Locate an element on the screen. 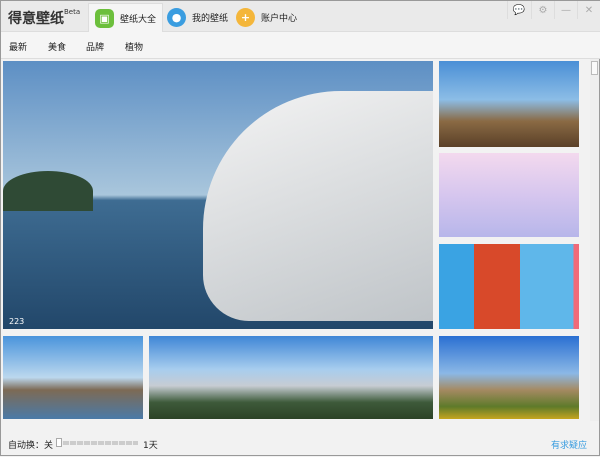 This screenshot has height=457, width=600. plus-icon: + is located at coordinates (245, 17).